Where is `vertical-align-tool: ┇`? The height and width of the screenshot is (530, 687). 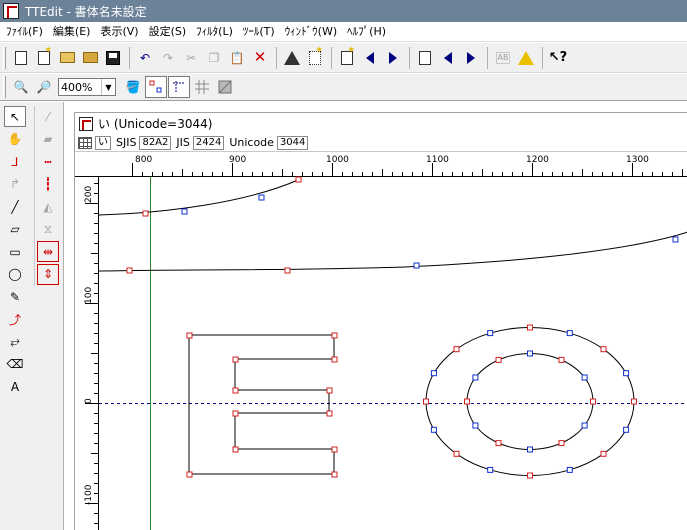 vertical-align-tool: ┇ is located at coordinates (48, 184).